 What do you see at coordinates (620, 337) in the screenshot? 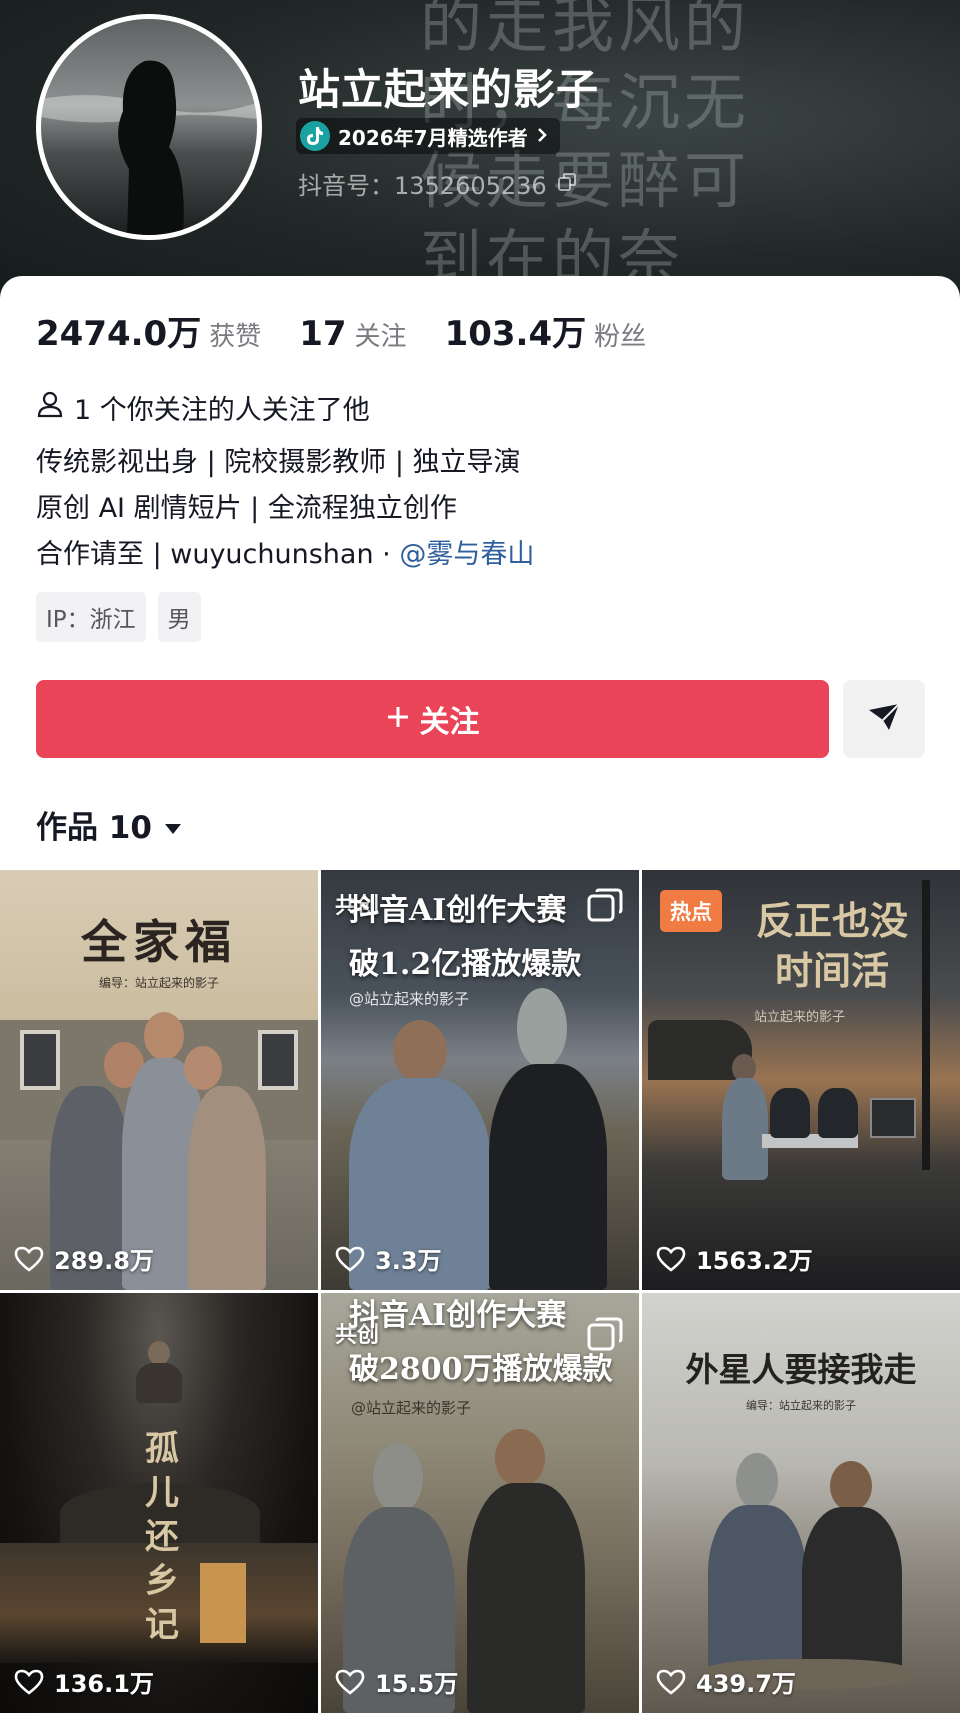
I see `stat-label: 粉丝` at bounding box center [620, 337].